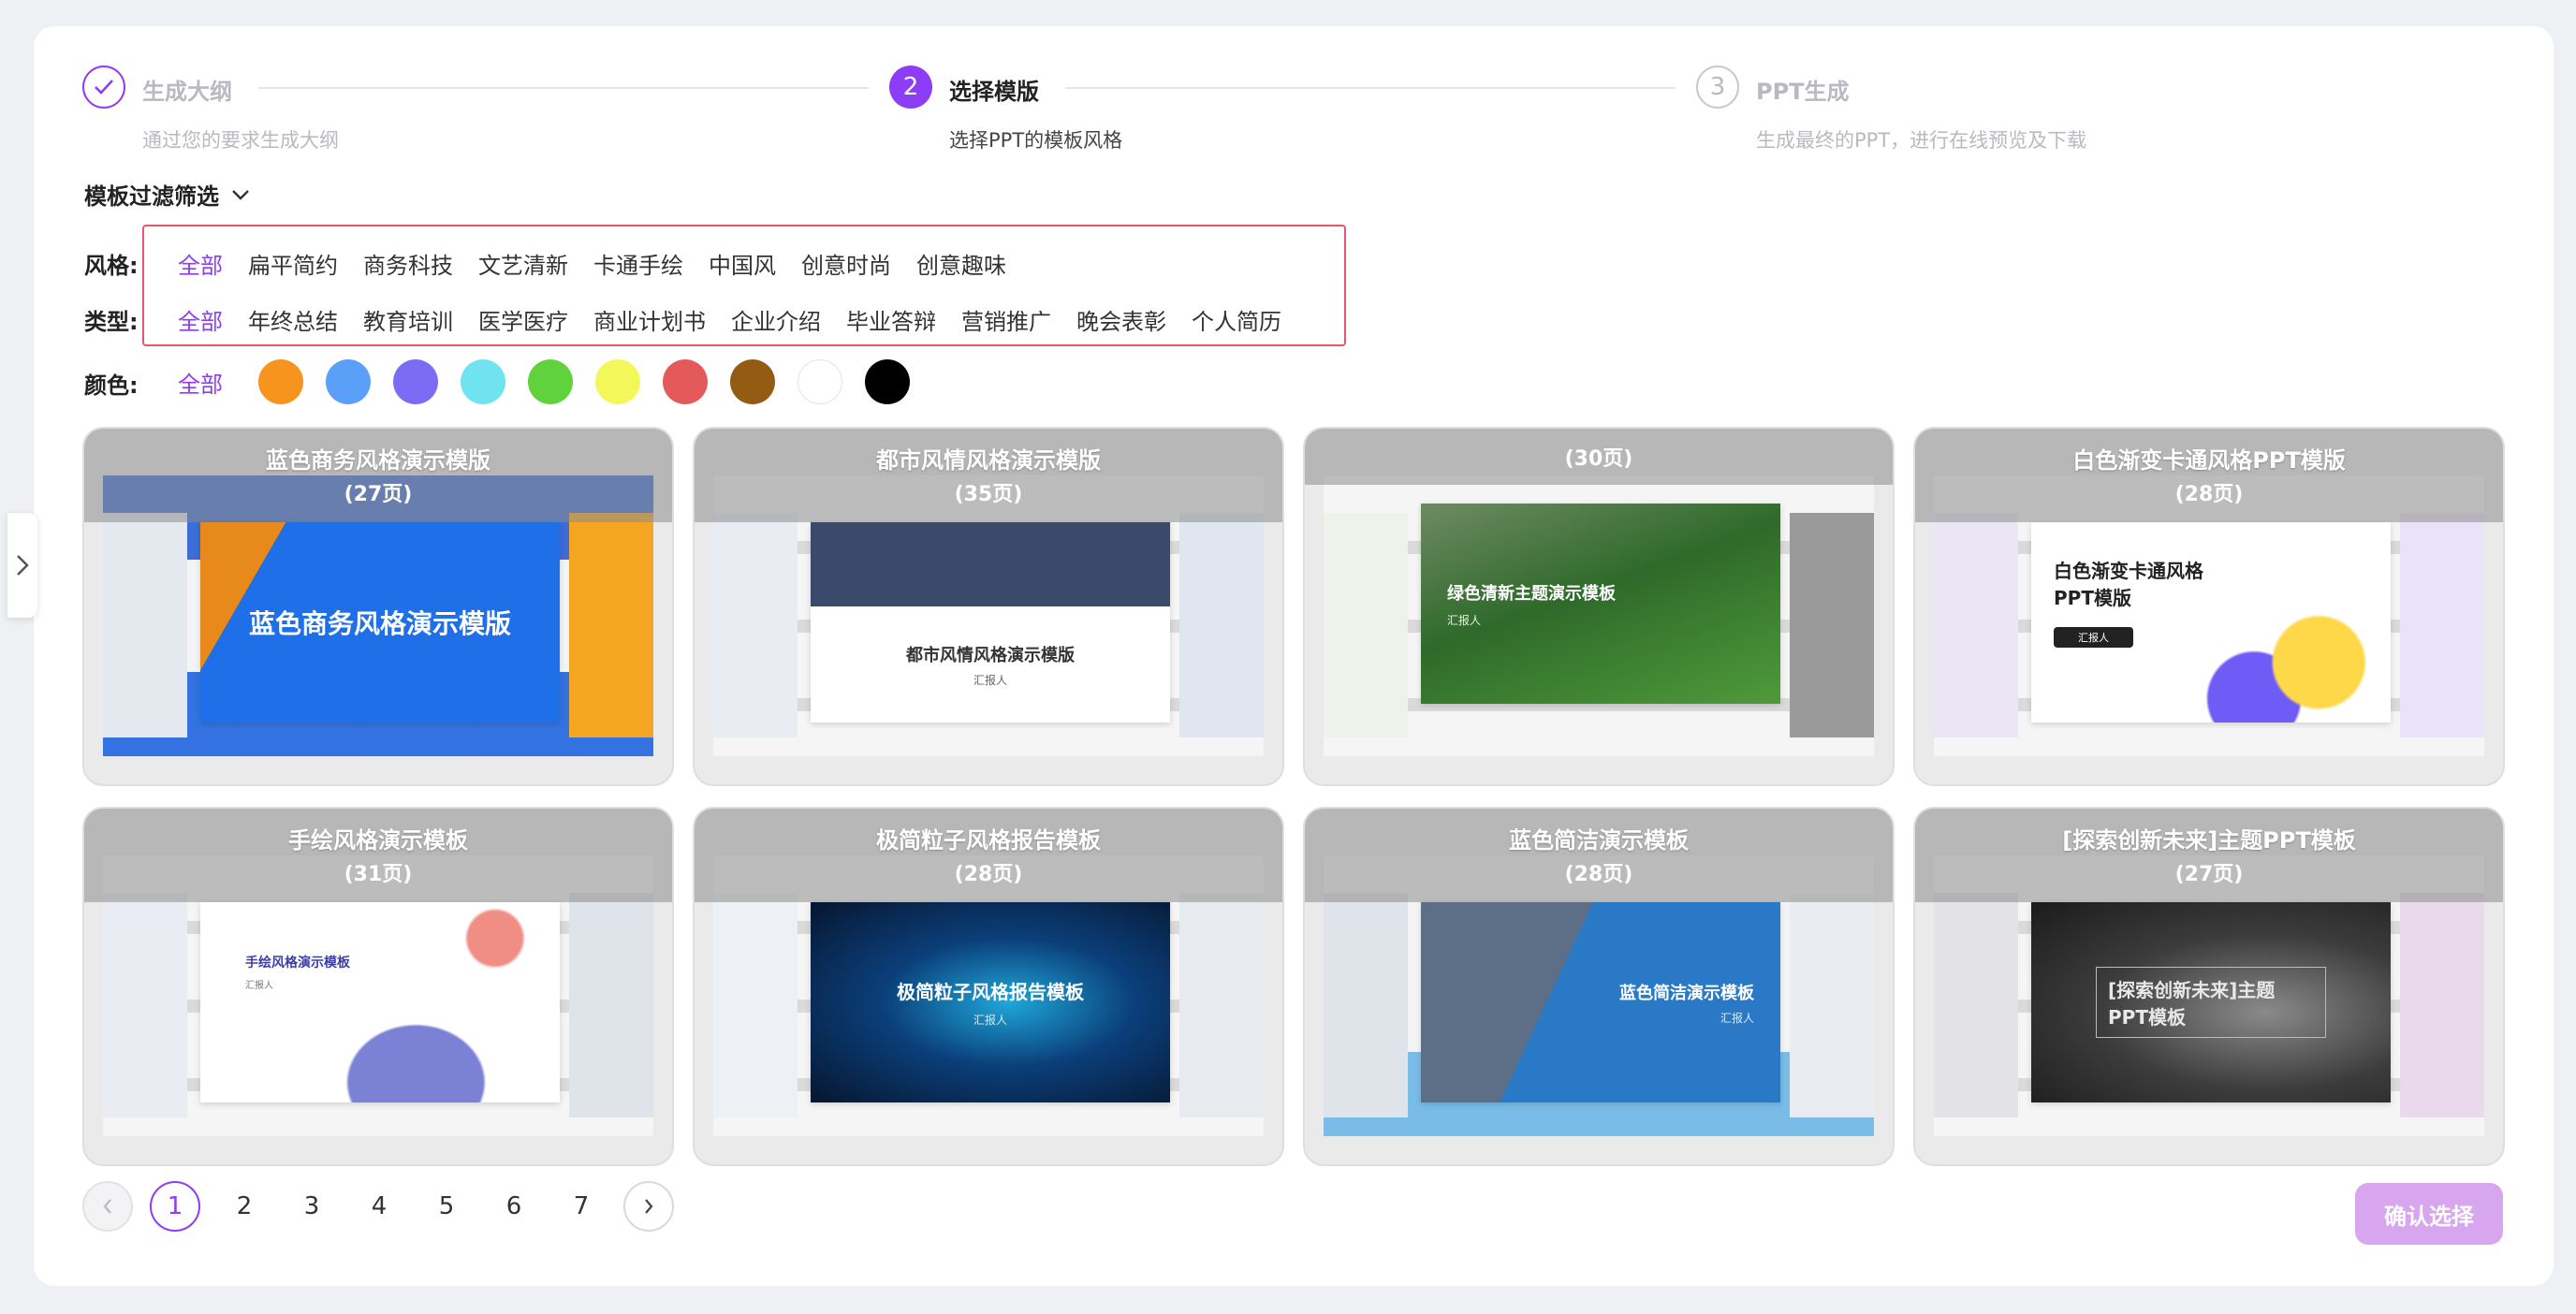  Describe the element at coordinates (581, 1206) in the screenshot. I see `page-button: 7` at that location.